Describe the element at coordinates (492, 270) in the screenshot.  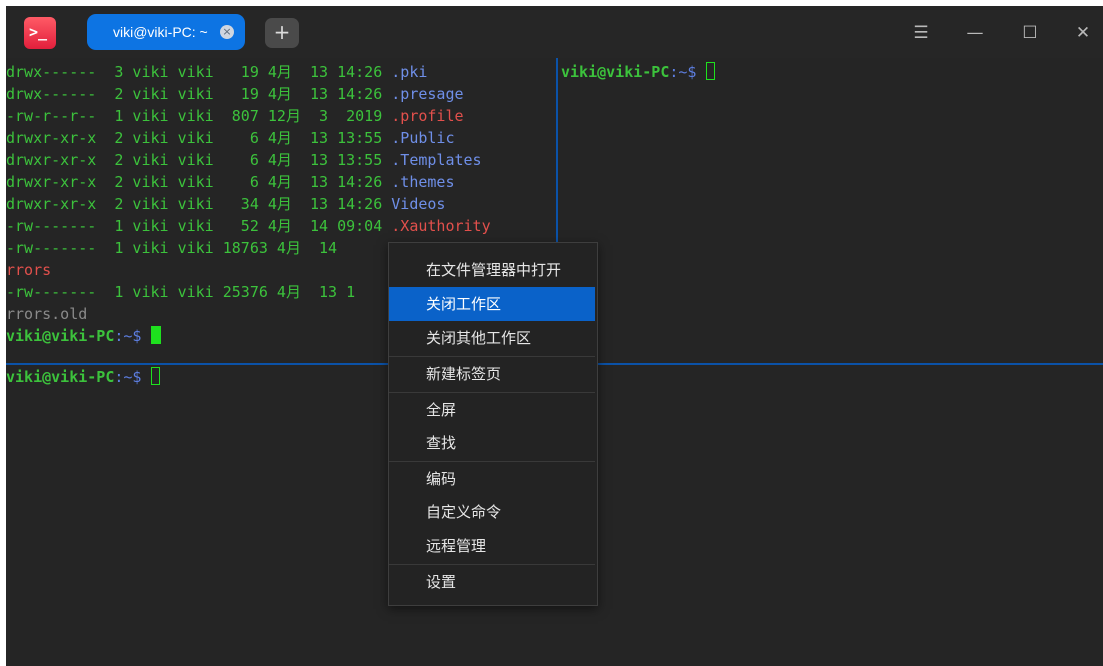
I see `menu-item-open-in-file-manager: 在文件管理器中打开` at that location.